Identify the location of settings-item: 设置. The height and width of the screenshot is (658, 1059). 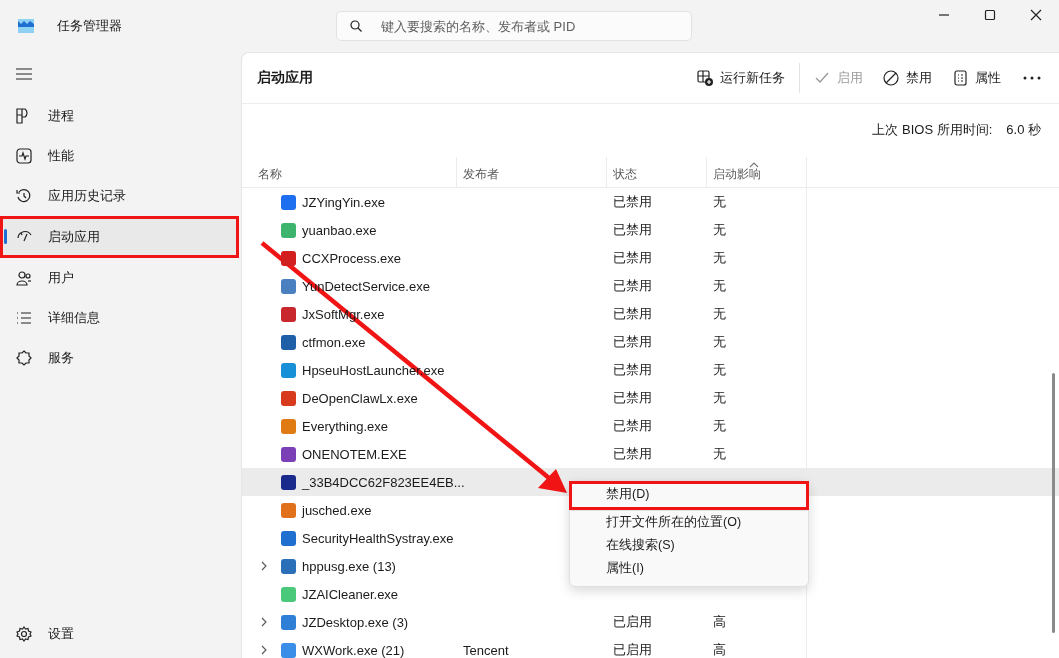
(120, 634).